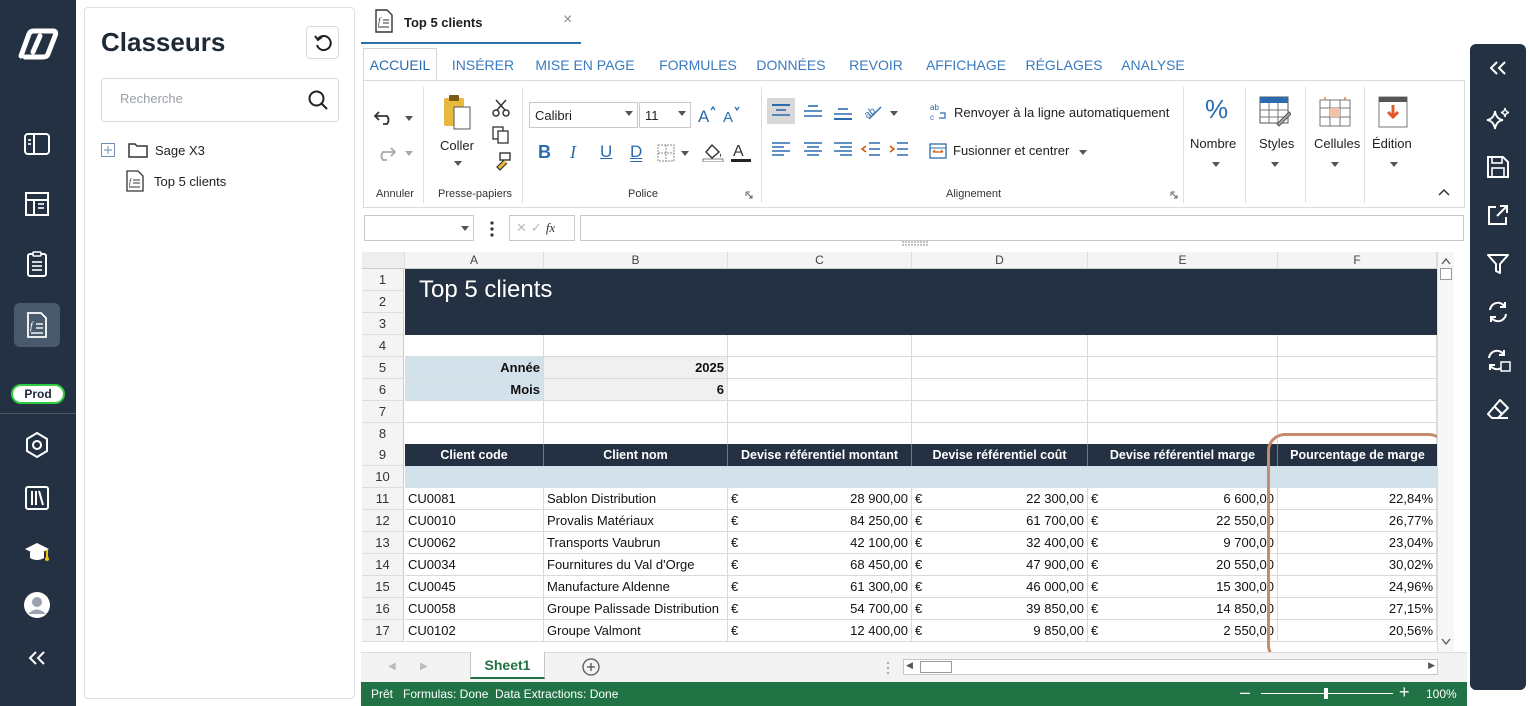 Image resolution: width=1530 pixels, height=706 pixels. I want to click on decrease-font-icon: A, so click(732, 115).